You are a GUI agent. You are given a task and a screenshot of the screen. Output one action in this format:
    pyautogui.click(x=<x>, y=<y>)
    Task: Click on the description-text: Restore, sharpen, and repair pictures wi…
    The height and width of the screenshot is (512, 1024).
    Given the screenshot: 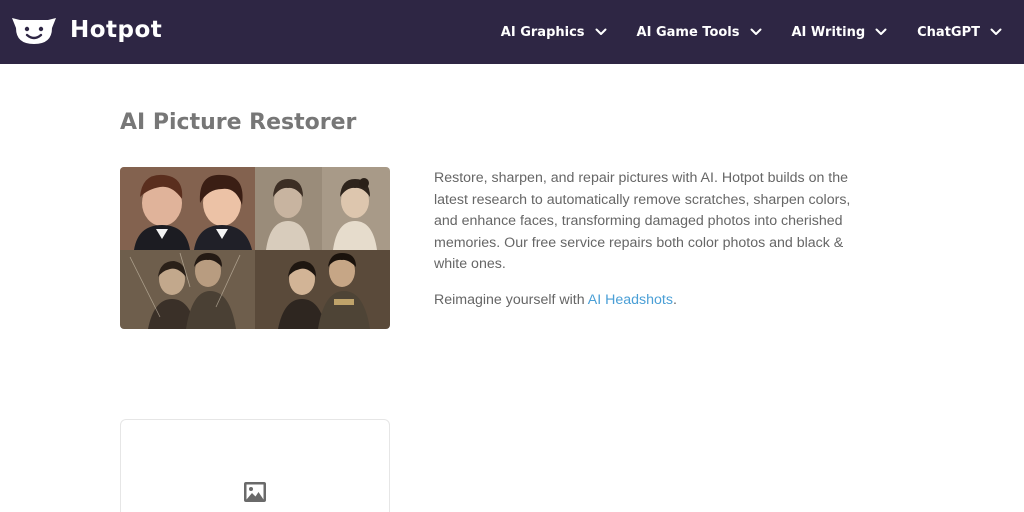 What is the action you would take?
    pyautogui.click(x=642, y=221)
    